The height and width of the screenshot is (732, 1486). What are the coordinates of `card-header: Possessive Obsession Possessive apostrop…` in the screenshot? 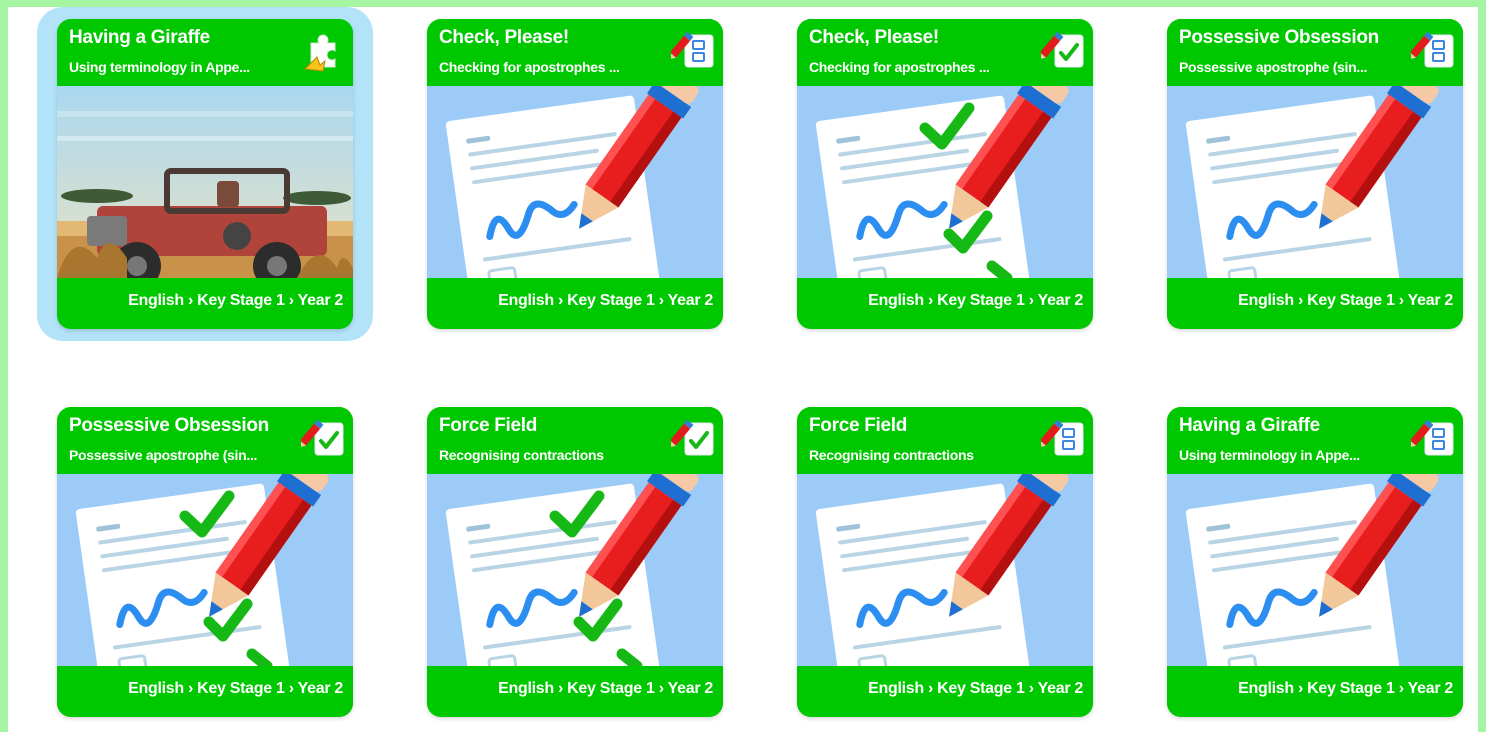 It's located at (205, 440).